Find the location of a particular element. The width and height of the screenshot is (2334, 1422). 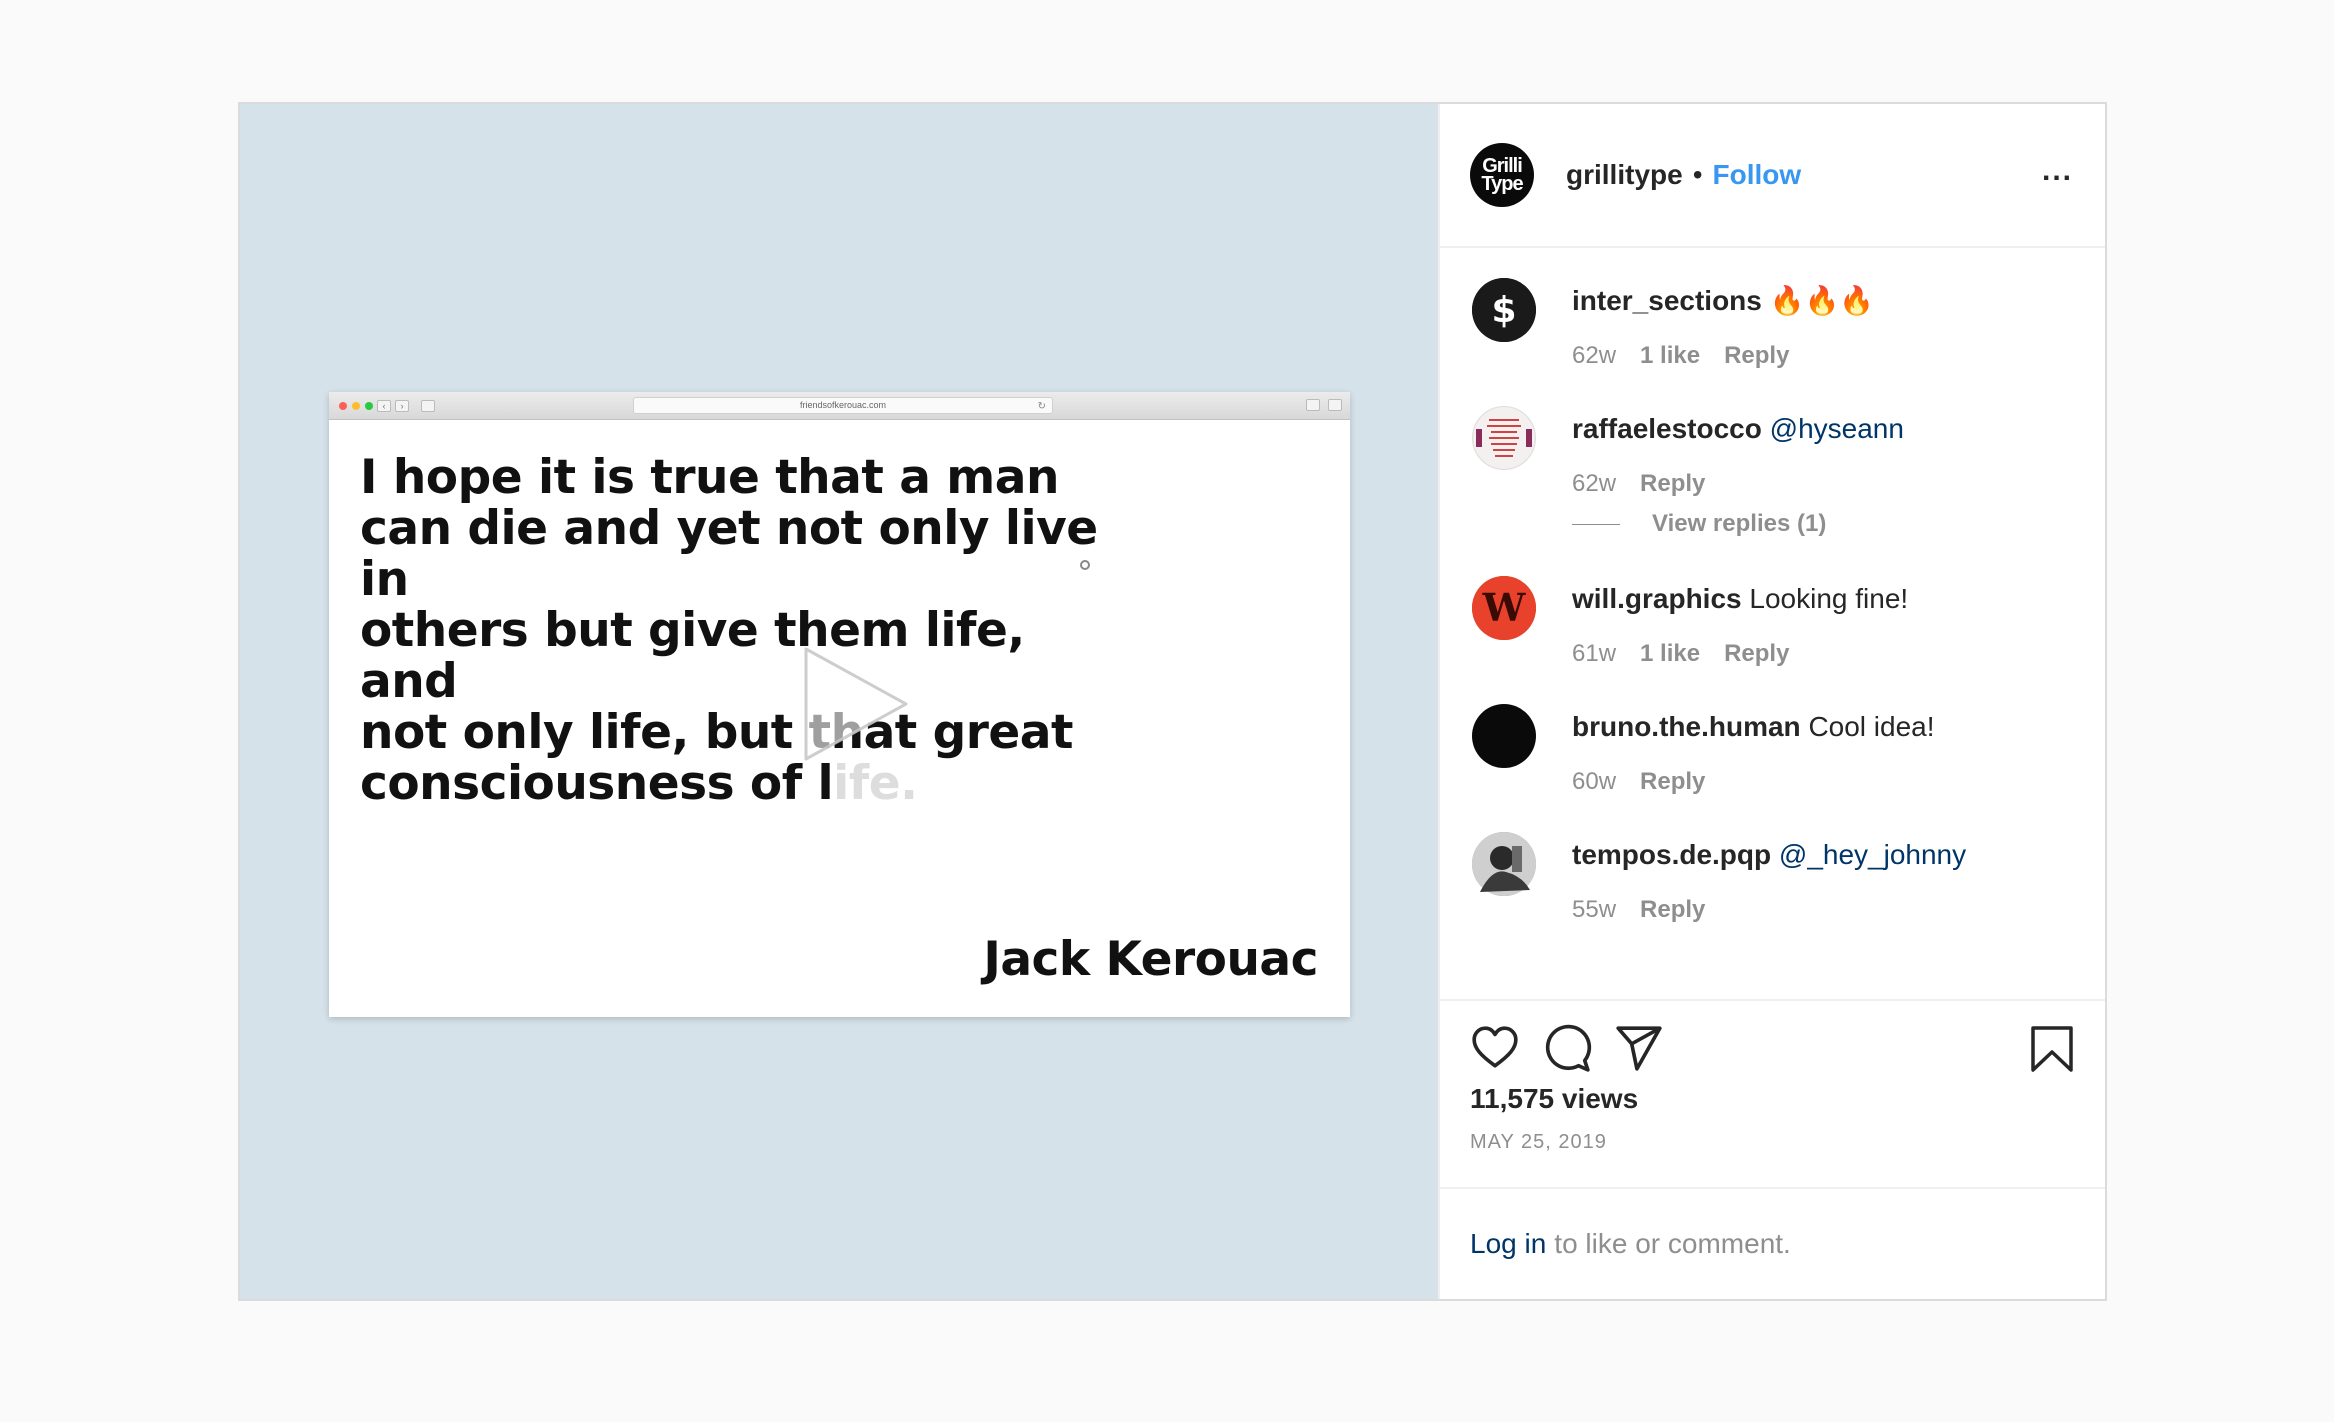

cursor-icon is located at coordinates (1085, 565).